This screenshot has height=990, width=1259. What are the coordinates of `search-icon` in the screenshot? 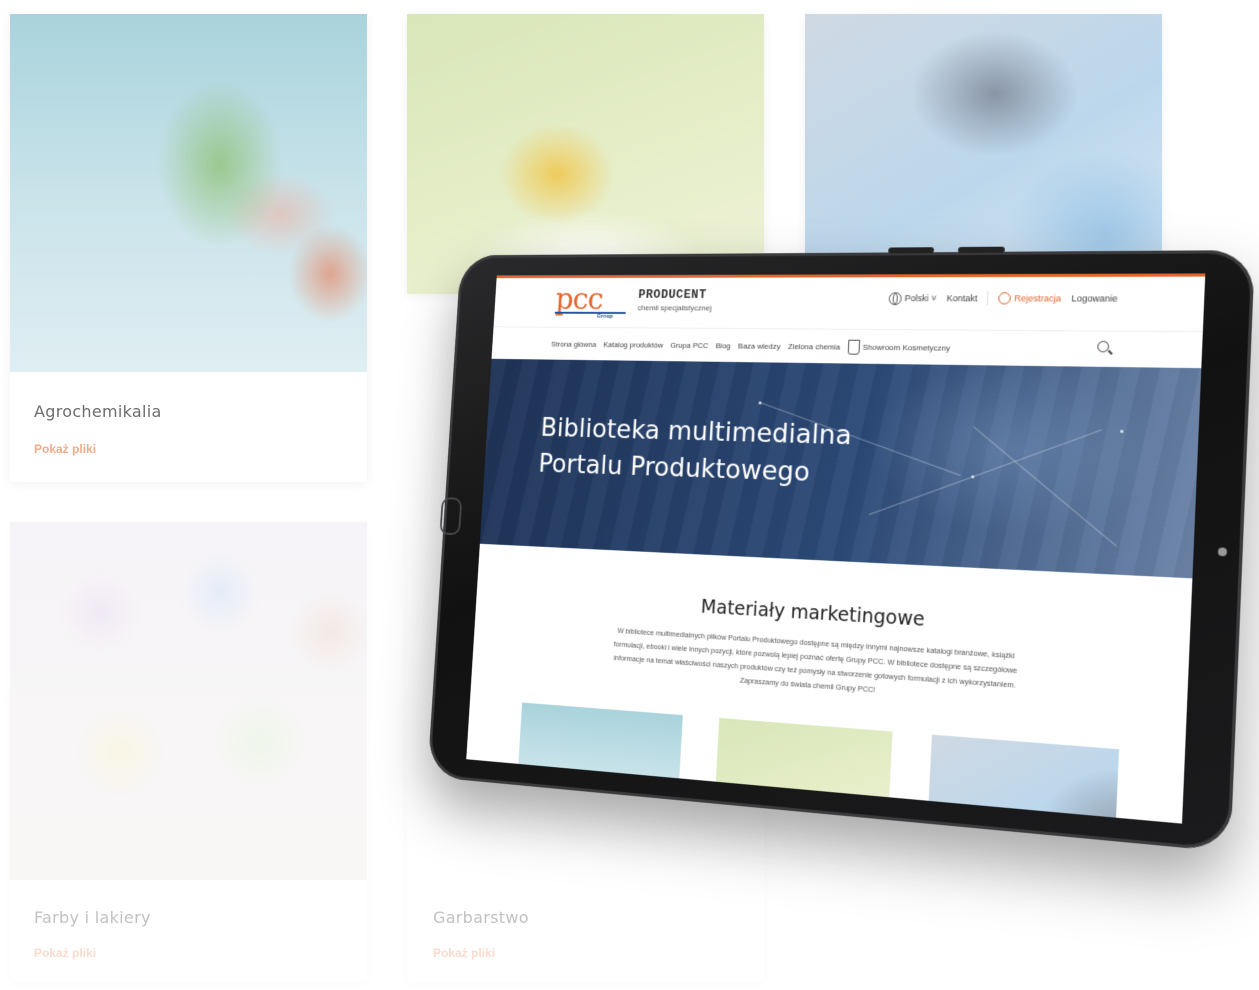 It's located at (1103, 346).